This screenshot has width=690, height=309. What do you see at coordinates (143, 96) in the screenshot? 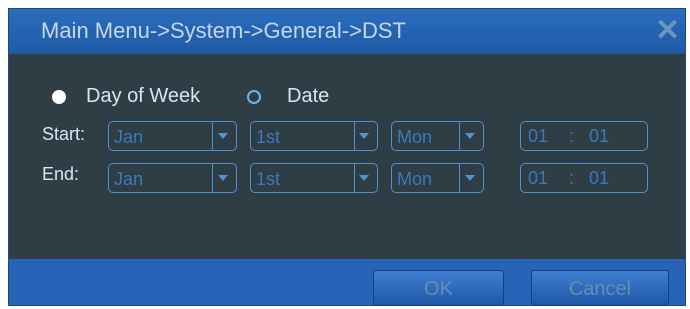
I see `day-of-week-label: Day of Week` at bounding box center [143, 96].